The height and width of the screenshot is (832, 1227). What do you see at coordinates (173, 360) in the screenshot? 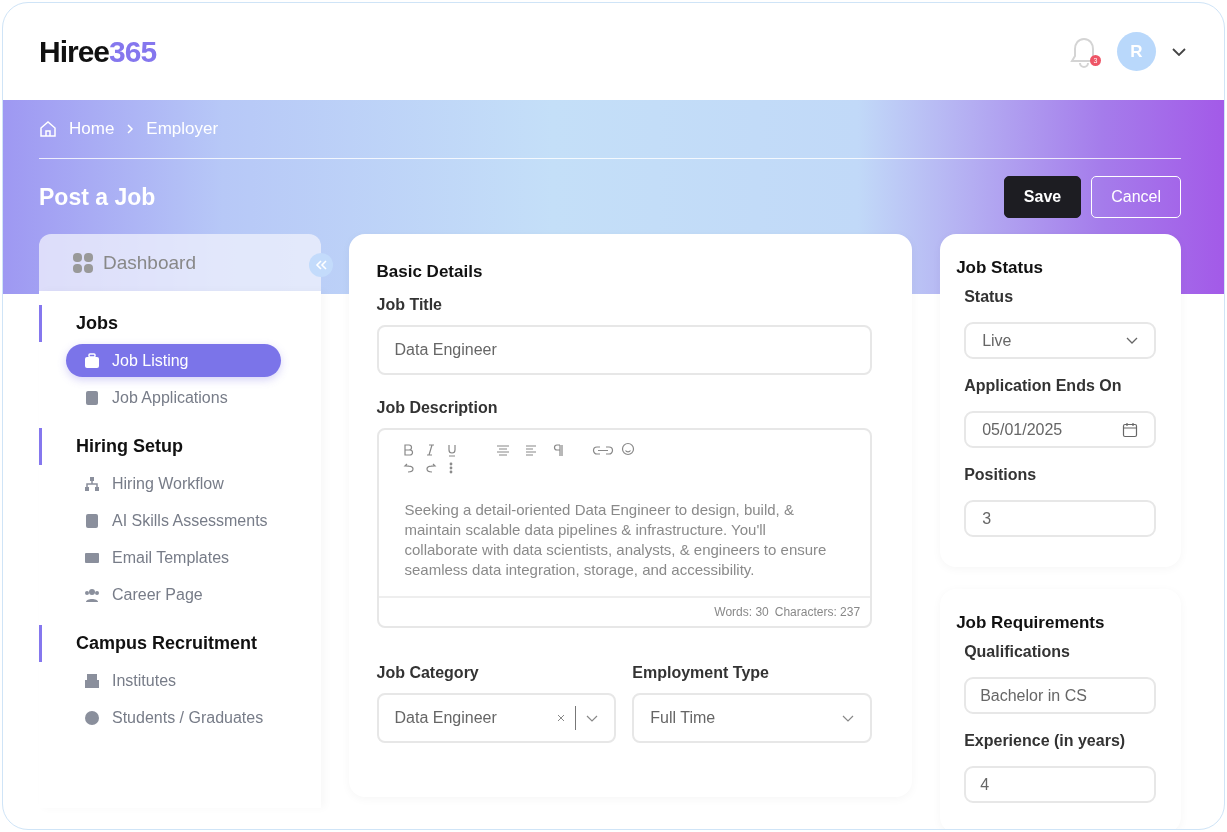
I see `sidebar-item: Job Listing` at bounding box center [173, 360].